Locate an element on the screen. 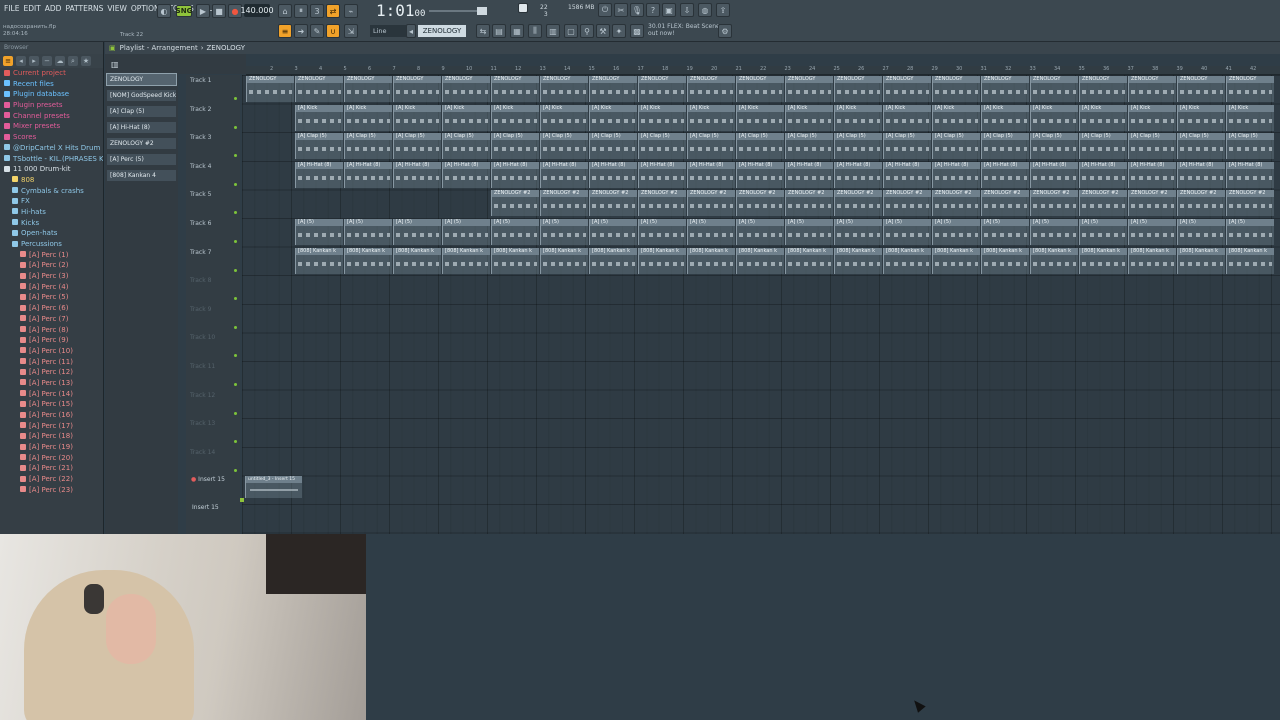 This screenshot has width=1280, height=720. track-label: Track 7 is located at coordinates (200, 252).